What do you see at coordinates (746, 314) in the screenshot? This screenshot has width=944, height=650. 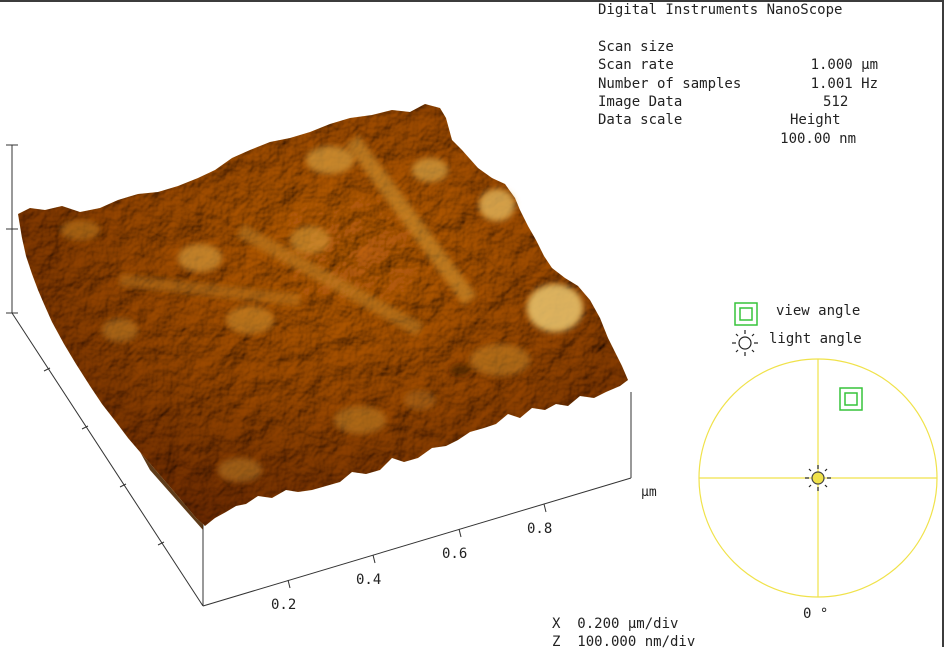 I see `view-angle-icon` at bounding box center [746, 314].